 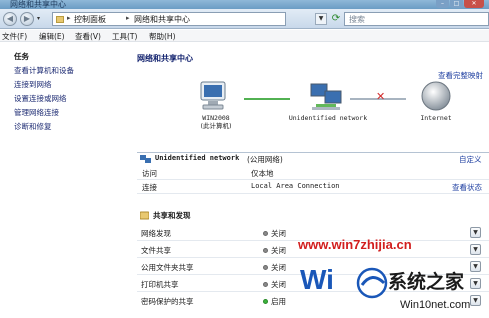 What do you see at coordinates (197, 158) in the screenshot?
I see `network-name: Unidentified network` at bounding box center [197, 158].